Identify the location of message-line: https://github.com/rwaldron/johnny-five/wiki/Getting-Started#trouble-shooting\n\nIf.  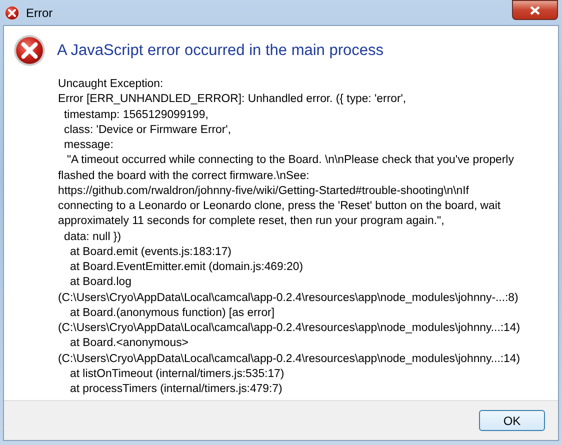
(264, 191).